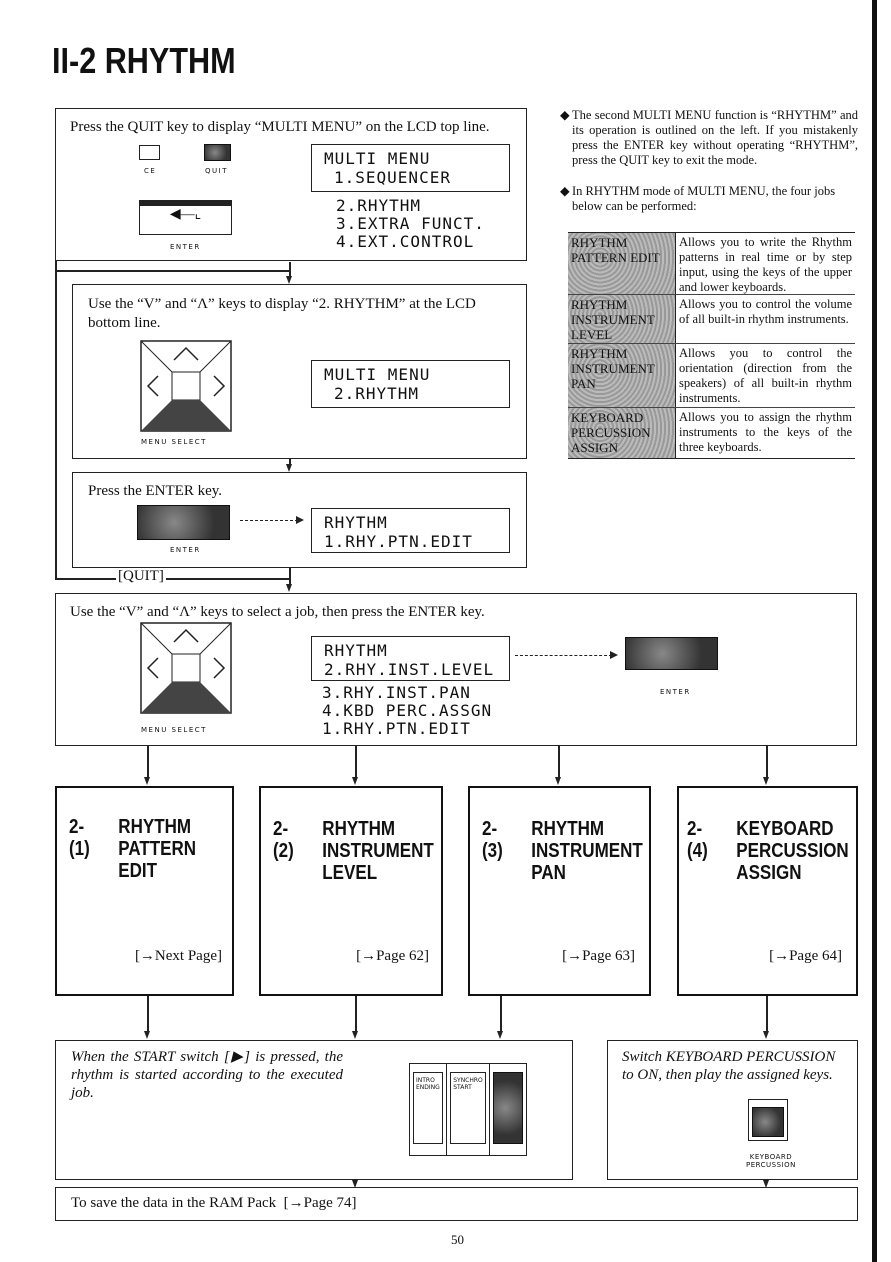 The width and height of the screenshot is (891, 1262). I want to click on quit-loop-bottom, so click(172, 579).